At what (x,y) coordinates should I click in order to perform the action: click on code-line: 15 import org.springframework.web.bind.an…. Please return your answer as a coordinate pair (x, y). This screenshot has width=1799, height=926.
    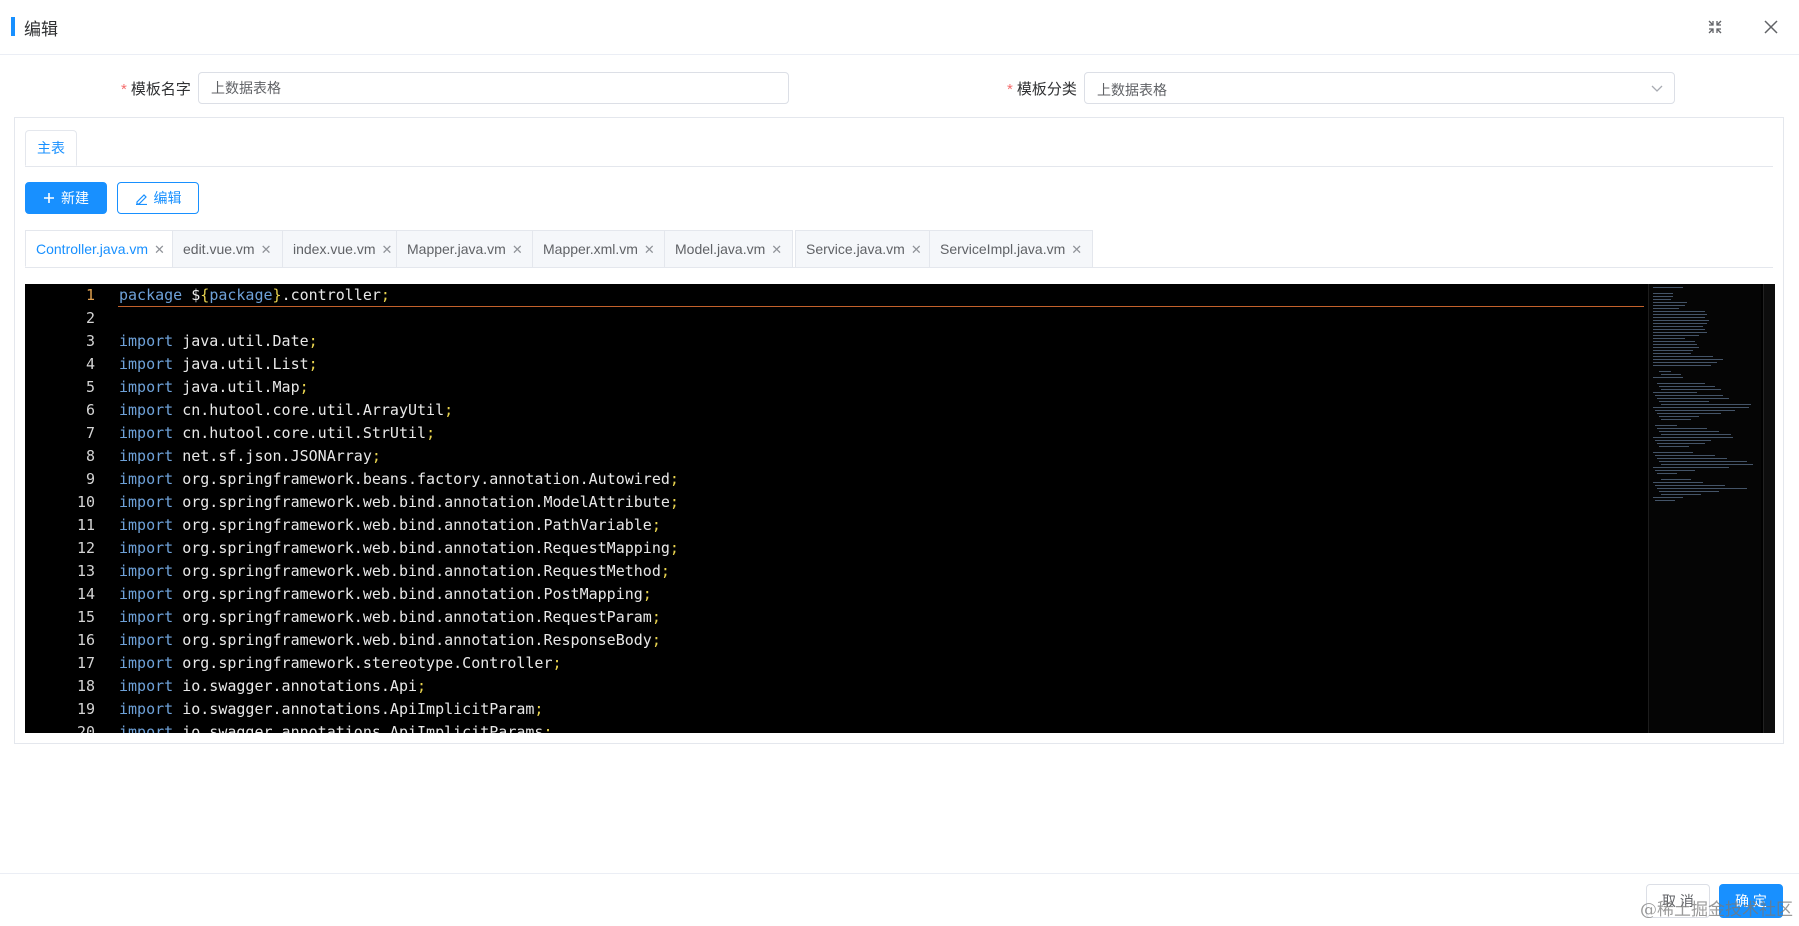
    Looking at the image, I should click on (835, 617).